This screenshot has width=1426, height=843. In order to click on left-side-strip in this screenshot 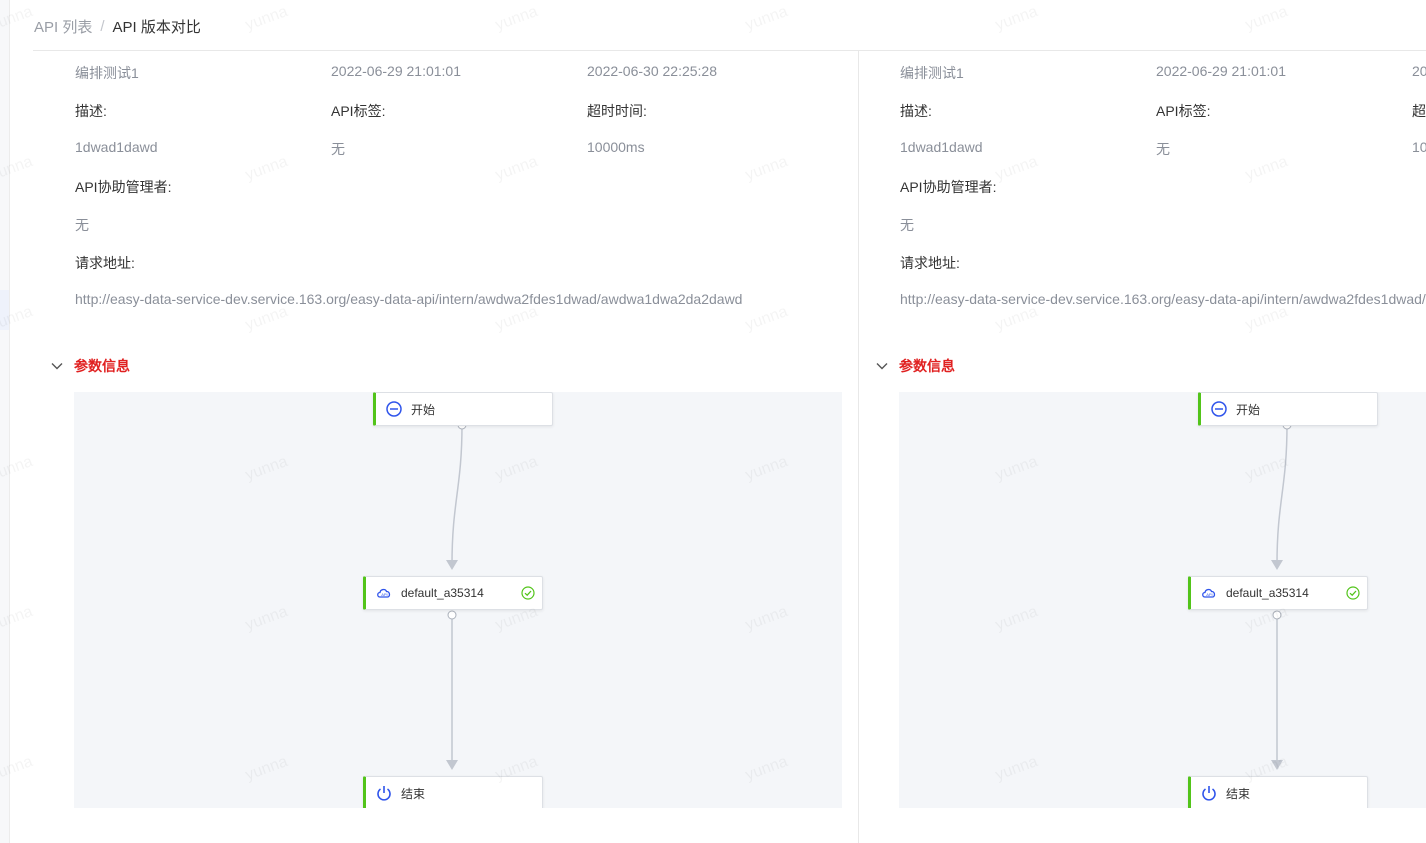, I will do `click(5, 421)`.